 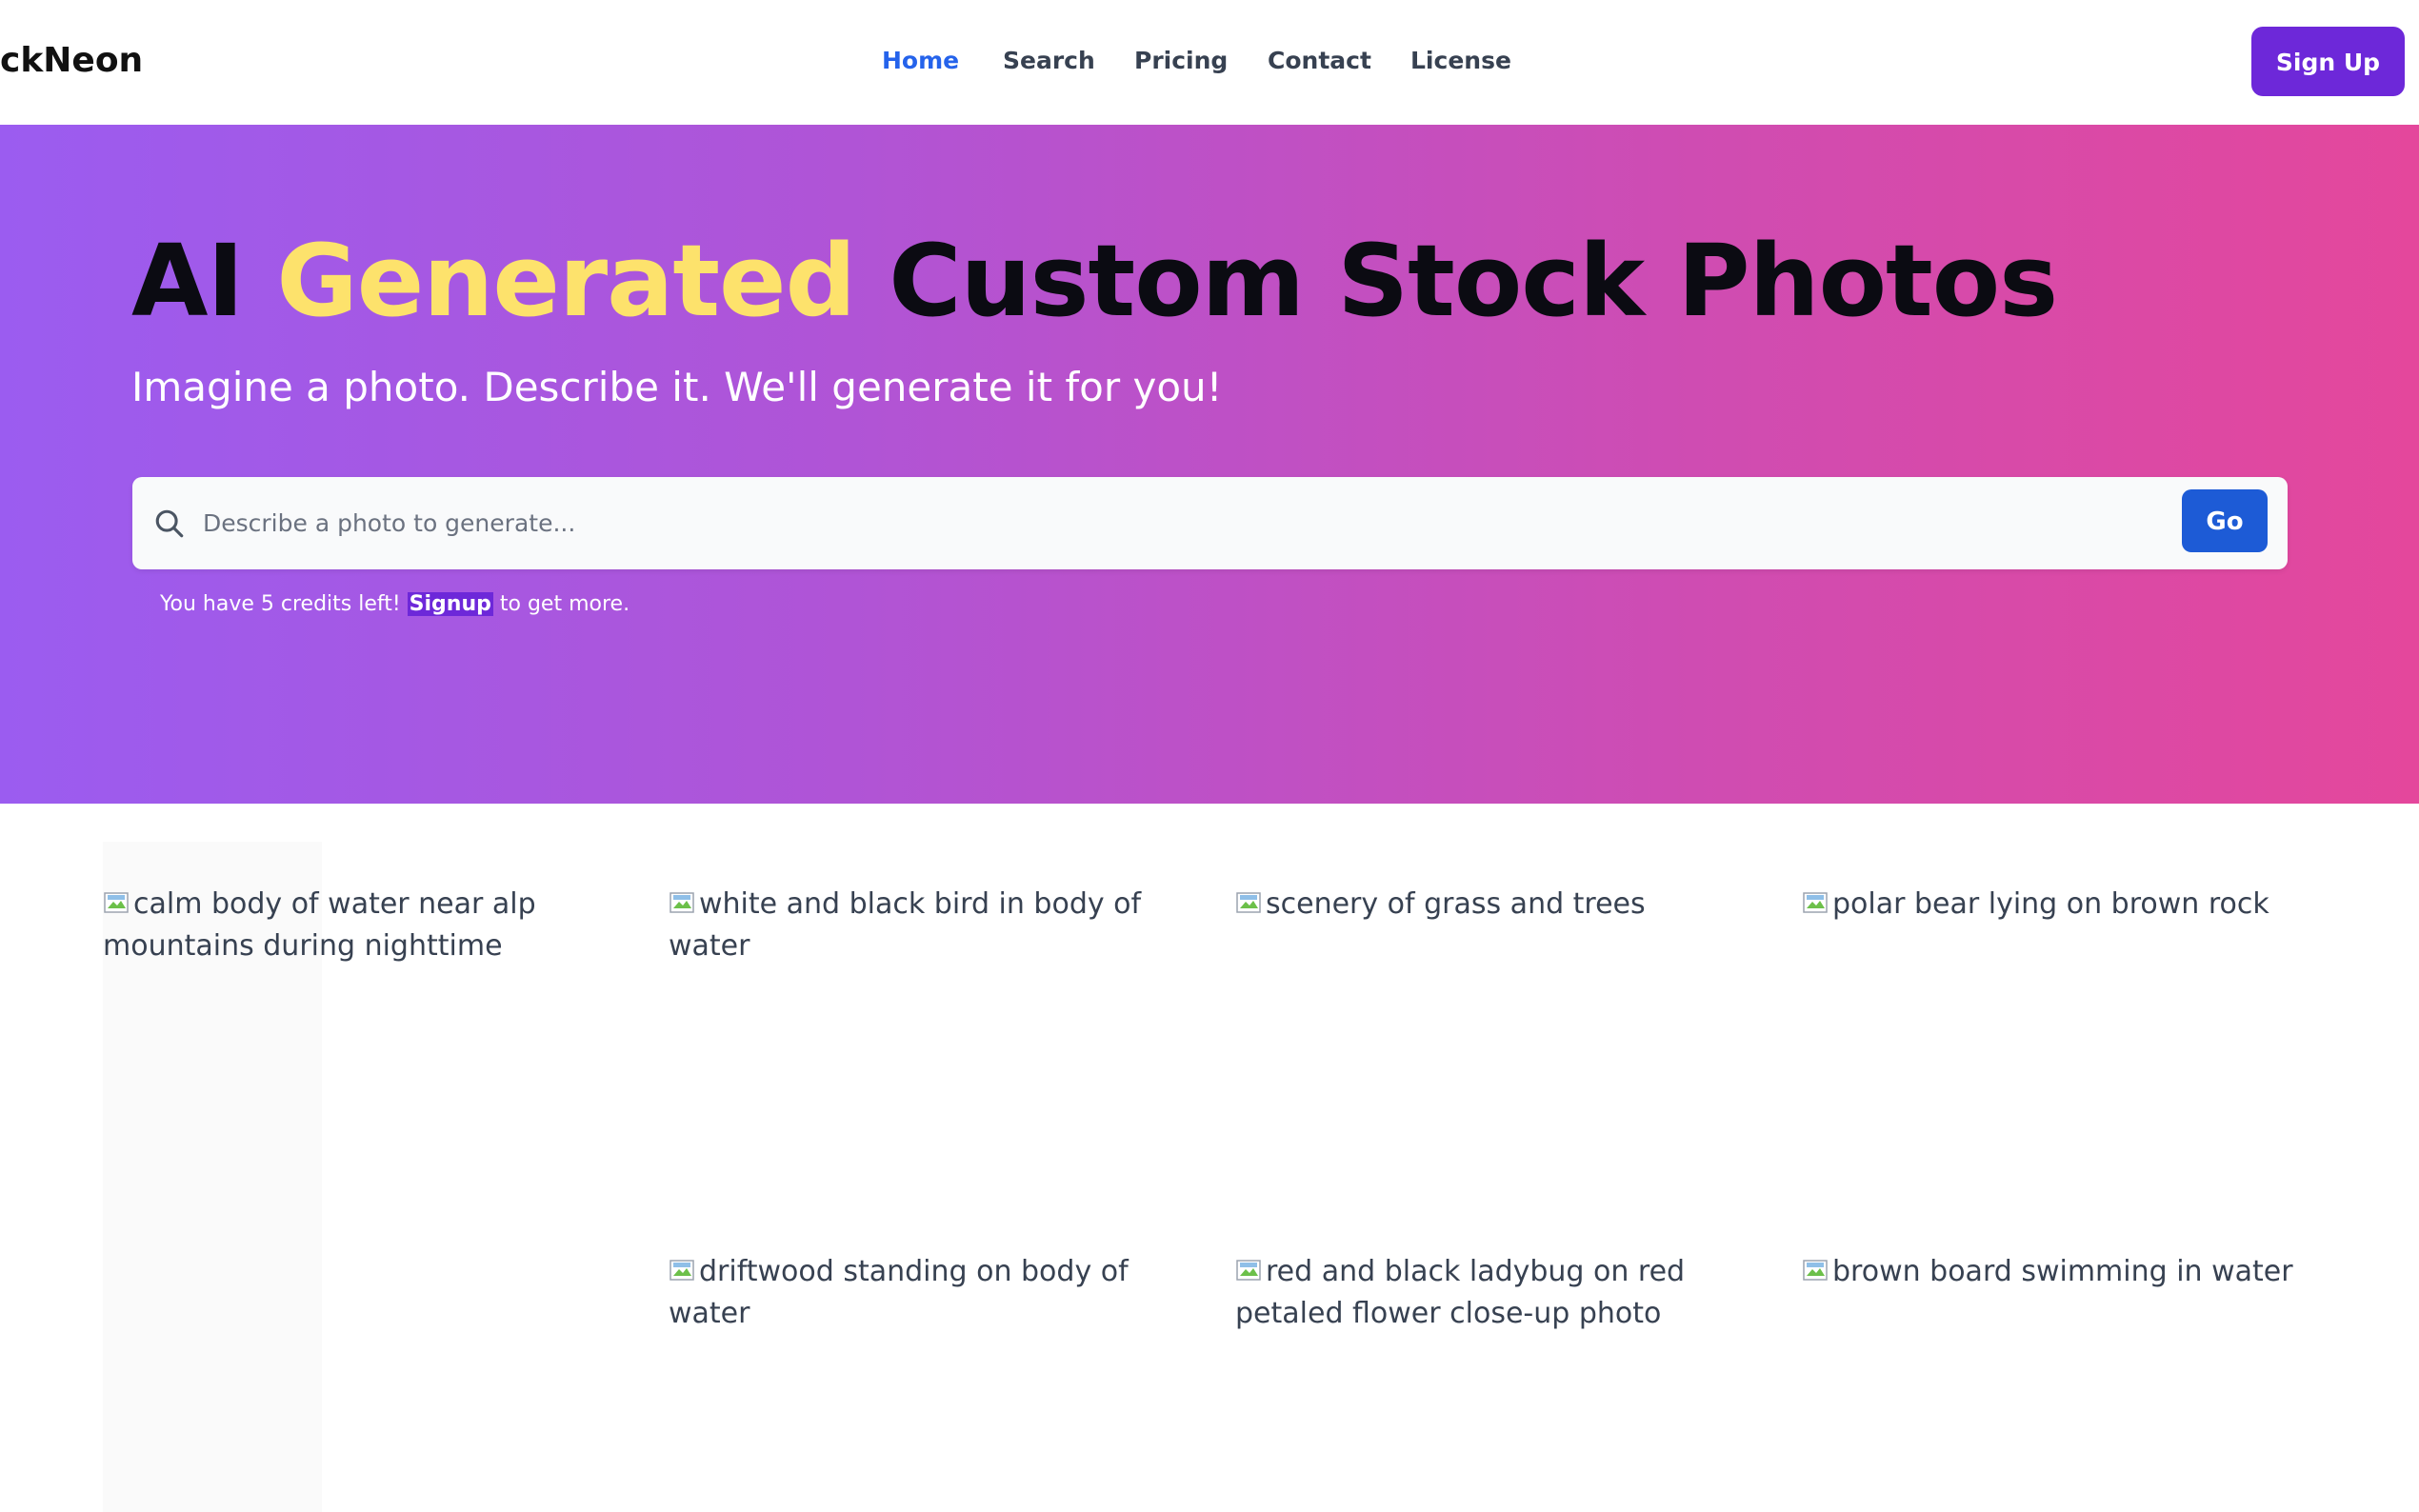 I want to click on gallery-photo: scenery of grass and trees, so click(x=1482, y=904).